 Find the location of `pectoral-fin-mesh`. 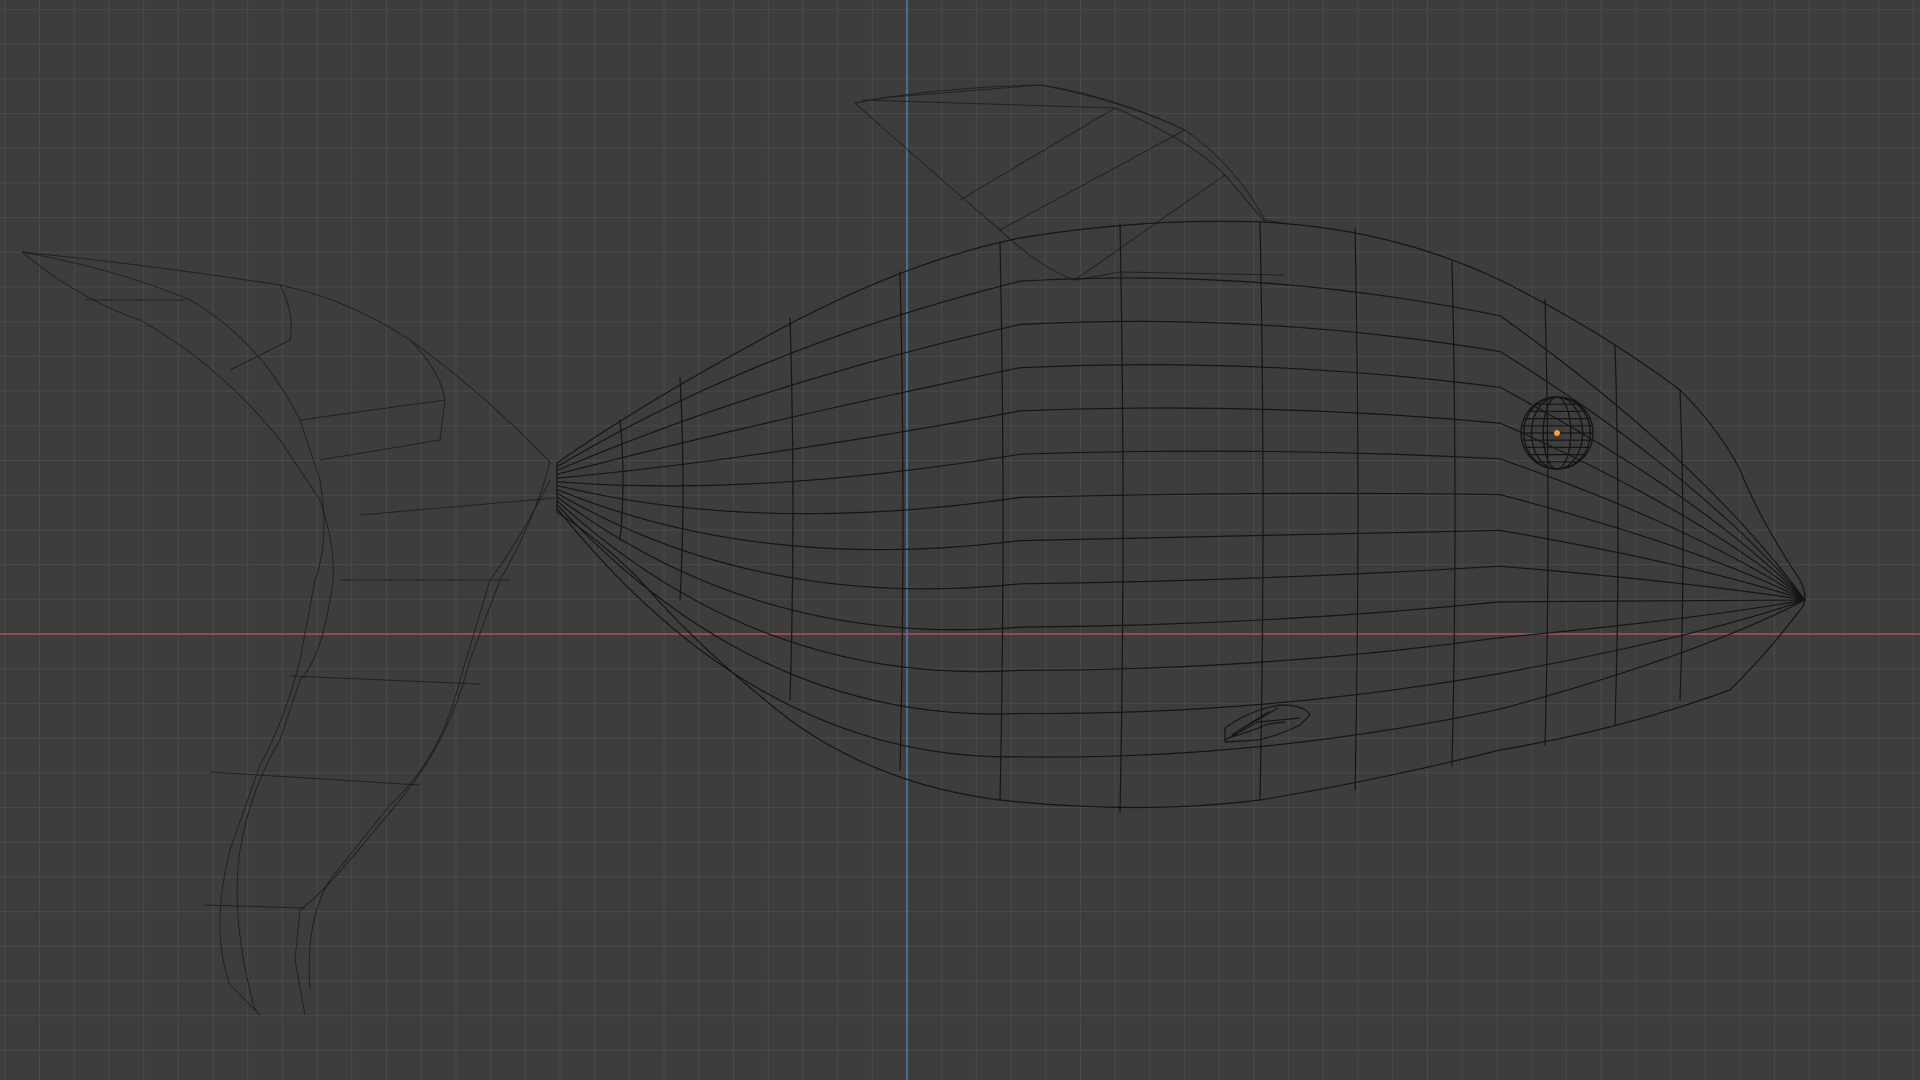

pectoral-fin-mesh is located at coordinates (1267, 723).